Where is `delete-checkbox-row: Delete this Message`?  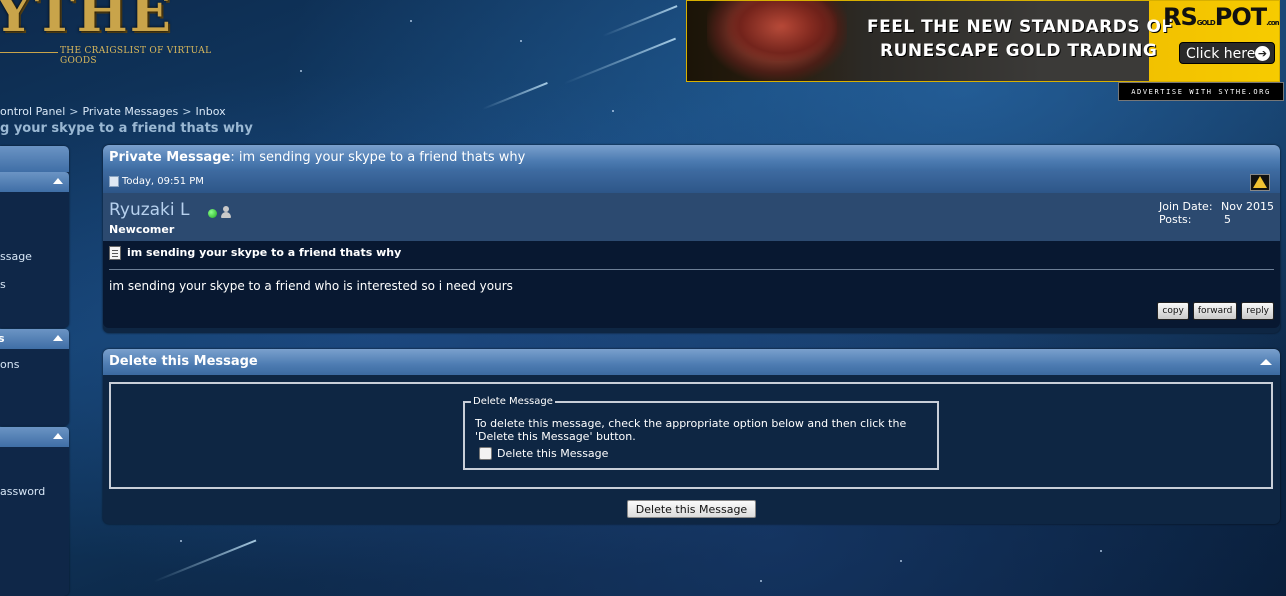
delete-checkbox-row: Delete this Message is located at coordinates (543, 453).